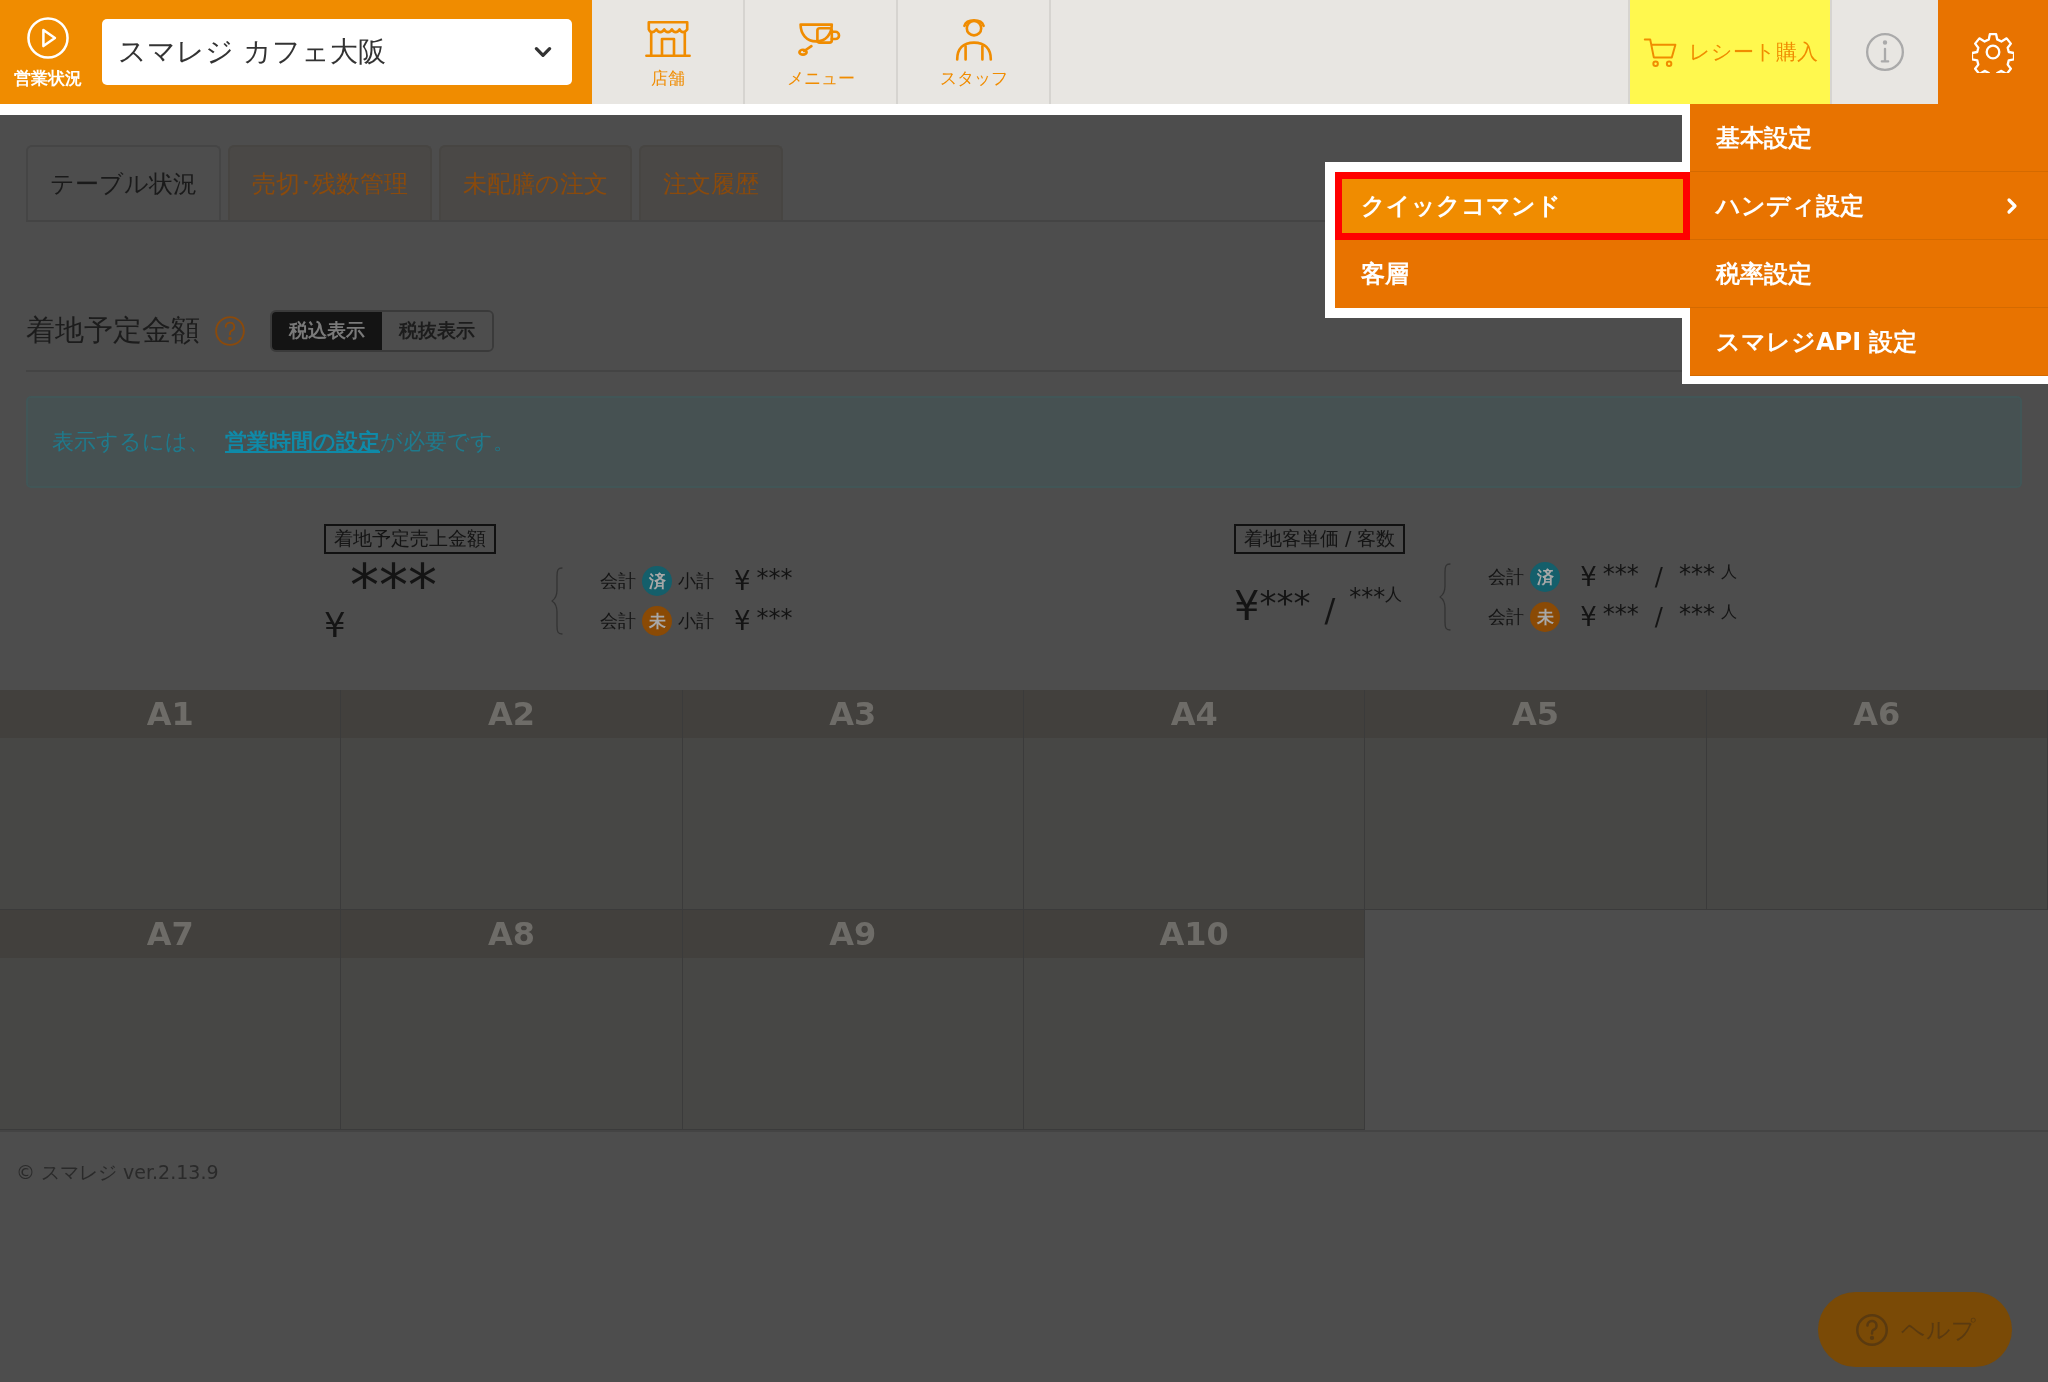 The height and width of the screenshot is (1382, 2048). I want to click on status-button: 営業状況, so click(48, 52).